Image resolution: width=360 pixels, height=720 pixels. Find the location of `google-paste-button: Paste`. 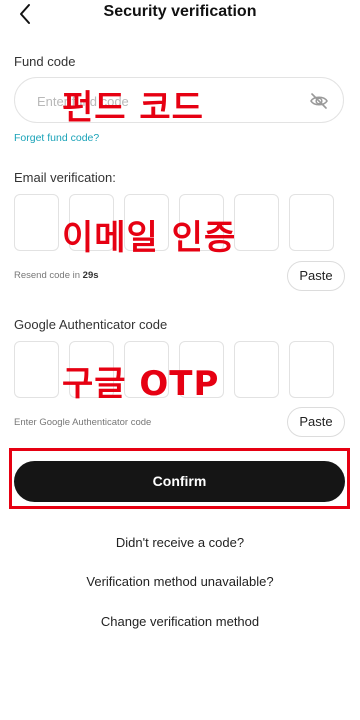

google-paste-button: Paste is located at coordinates (316, 422).